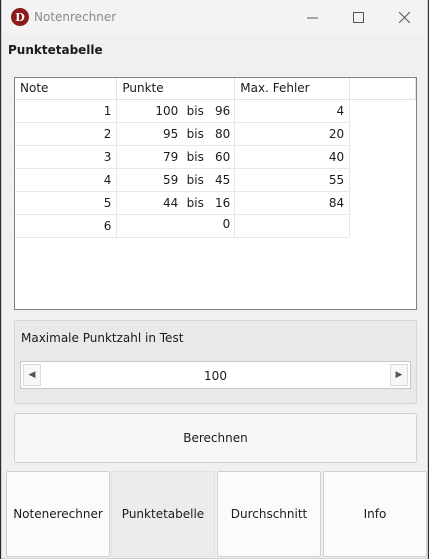 This screenshot has height=559, width=429. Describe the element at coordinates (176, 89) in the screenshot. I see `column-header-punkte: Punkte` at that location.